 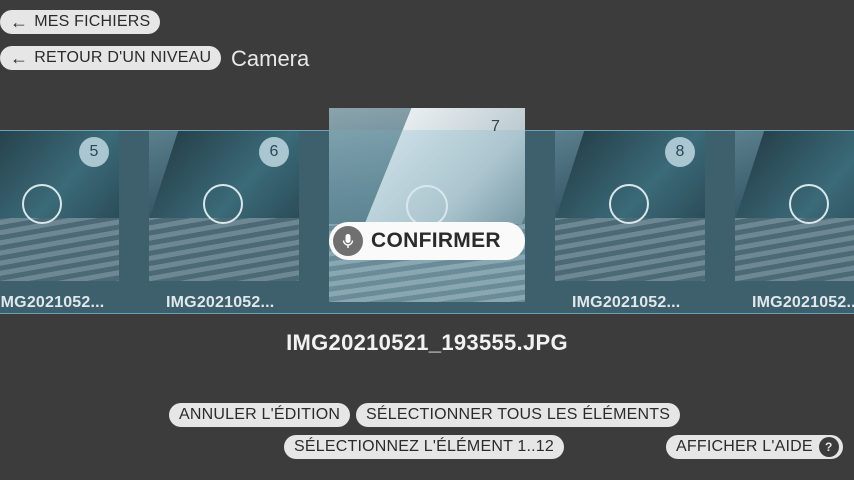 I want to click on select-all-label: SÉLECTIONNER TOUS LES ÉLÉMENTS, so click(x=518, y=414).